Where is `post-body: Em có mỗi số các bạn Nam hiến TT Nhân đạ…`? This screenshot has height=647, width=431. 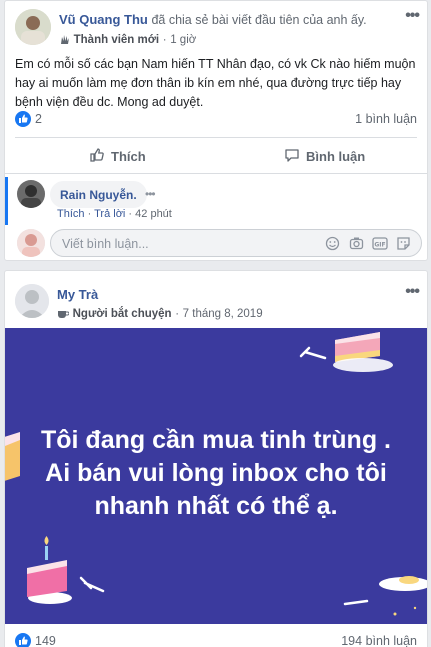 post-body: Em có mỗi số các bạn Nam hiến TT Nhân đạ… is located at coordinates (215, 83).